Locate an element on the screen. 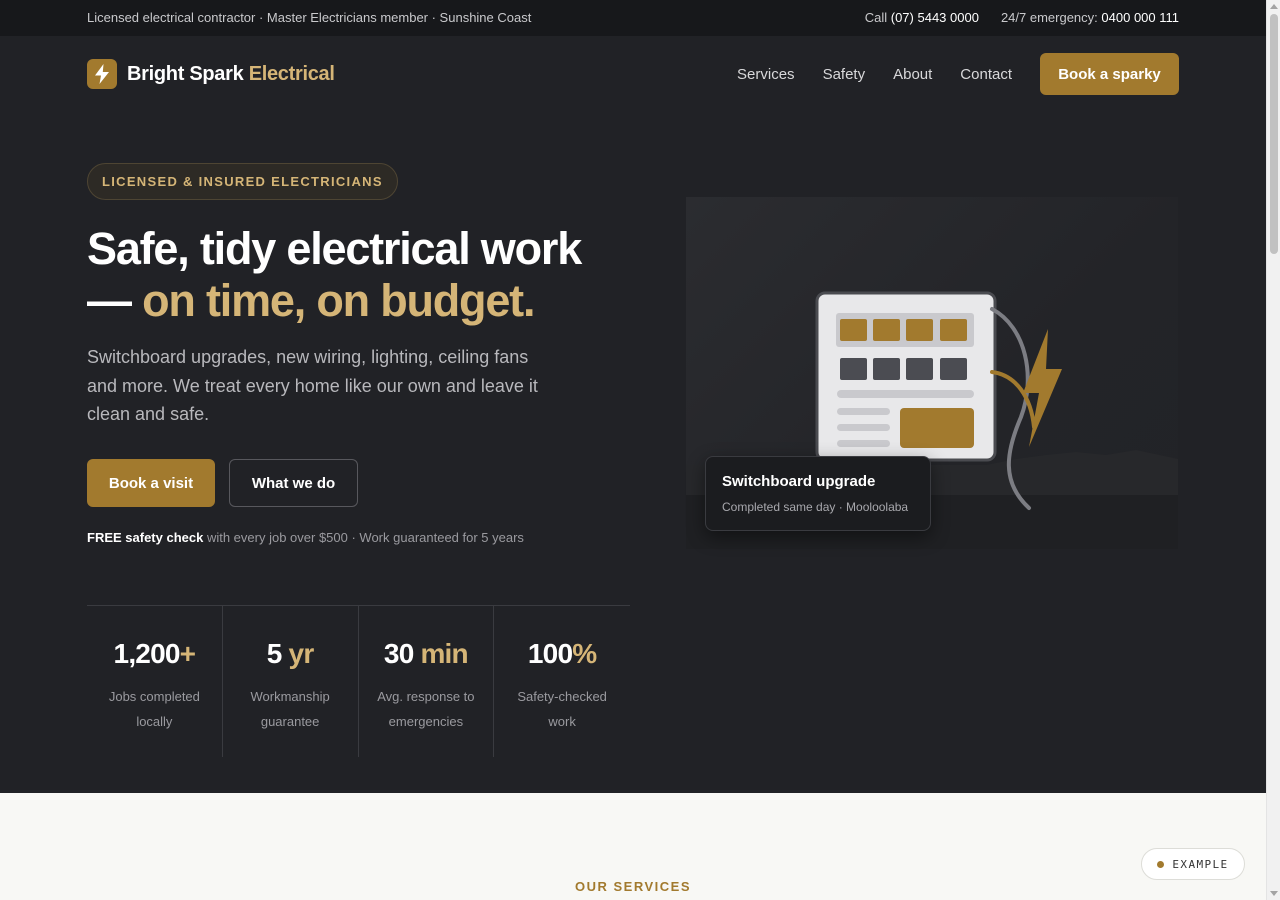  brand-accent: Electrical is located at coordinates (291, 73).